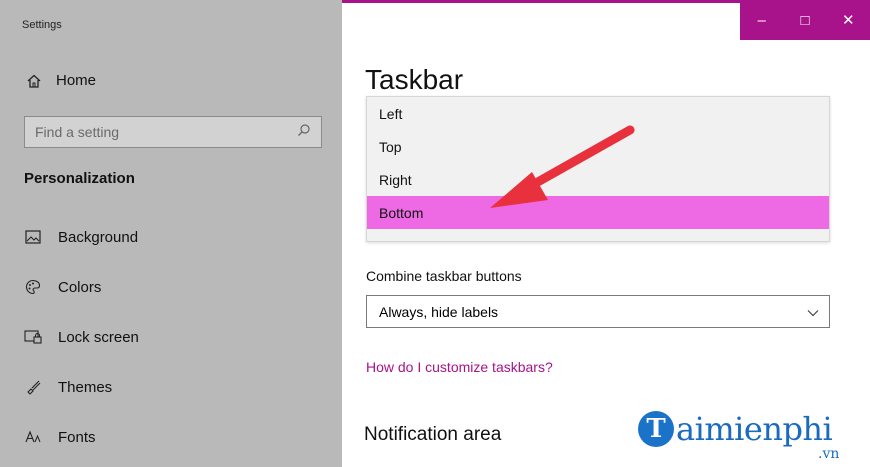 Image resolution: width=870 pixels, height=467 pixels. What do you see at coordinates (42, 25) in the screenshot?
I see `app-title: Settings` at bounding box center [42, 25].